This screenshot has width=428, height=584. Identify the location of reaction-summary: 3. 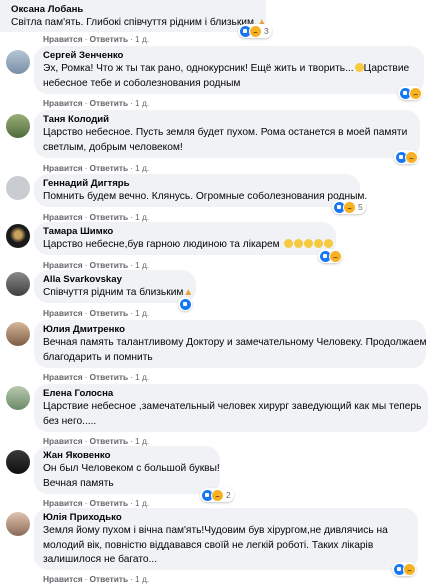
(255, 31).